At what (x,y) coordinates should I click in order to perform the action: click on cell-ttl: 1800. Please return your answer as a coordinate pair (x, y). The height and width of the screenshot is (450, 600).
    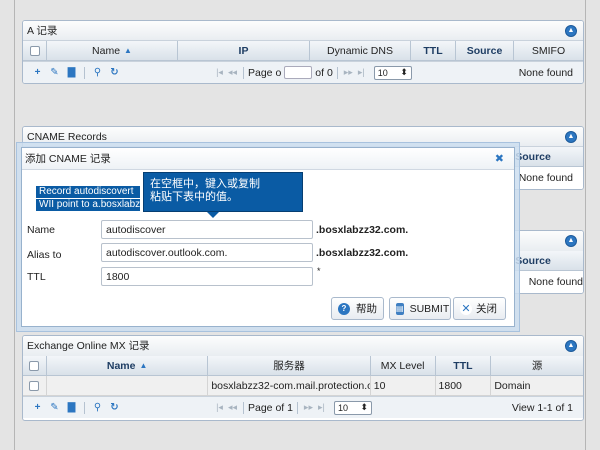
    Looking at the image, I should click on (464, 385).